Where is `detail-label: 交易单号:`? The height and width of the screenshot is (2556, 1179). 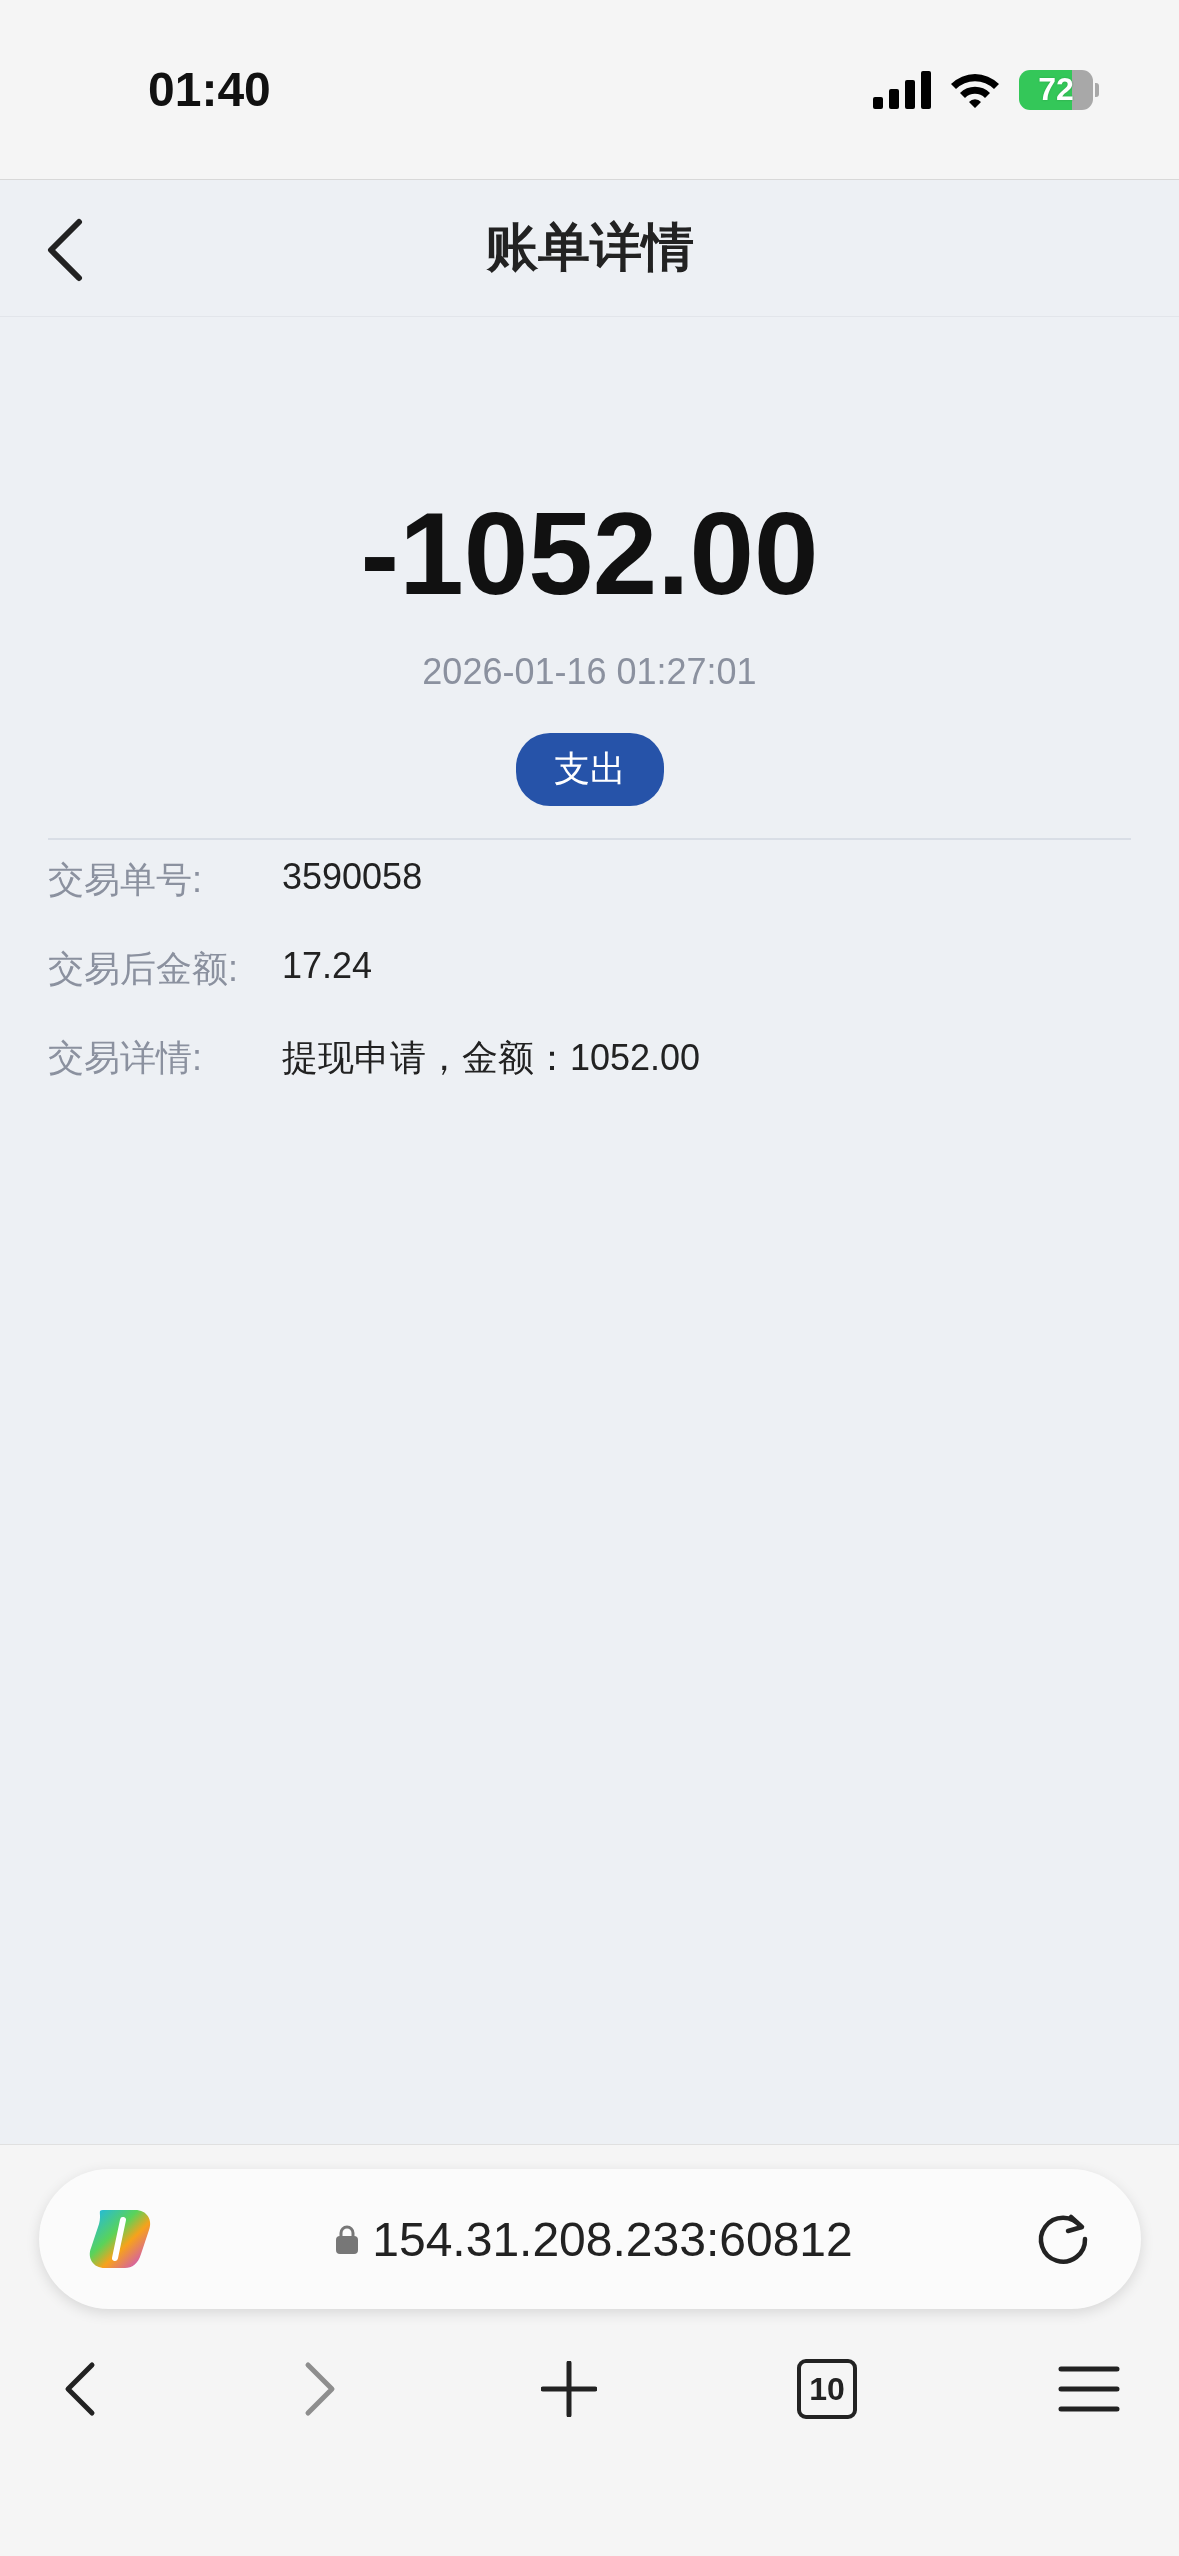
detail-label: 交易单号: is located at coordinates (125, 880).